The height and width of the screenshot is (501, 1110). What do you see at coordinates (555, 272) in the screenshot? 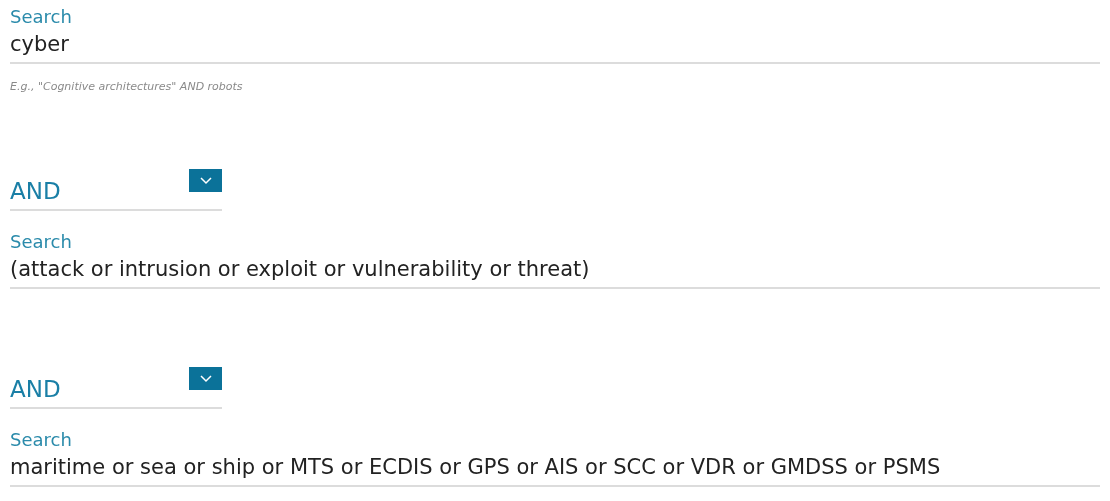
I see `search-field: (attack or intrusion or exploit or vulnerability or threat)` at bounding box center [555, 272].